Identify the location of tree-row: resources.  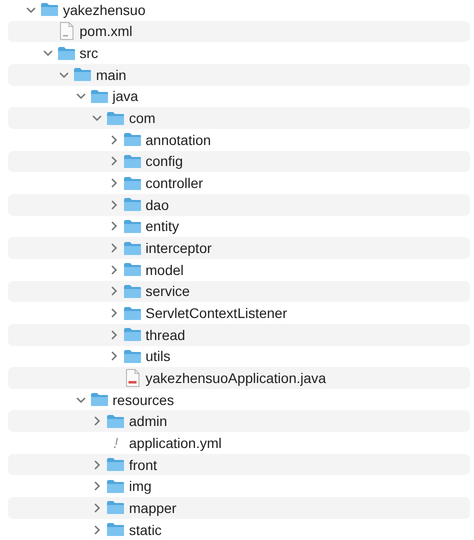
(239, 399).